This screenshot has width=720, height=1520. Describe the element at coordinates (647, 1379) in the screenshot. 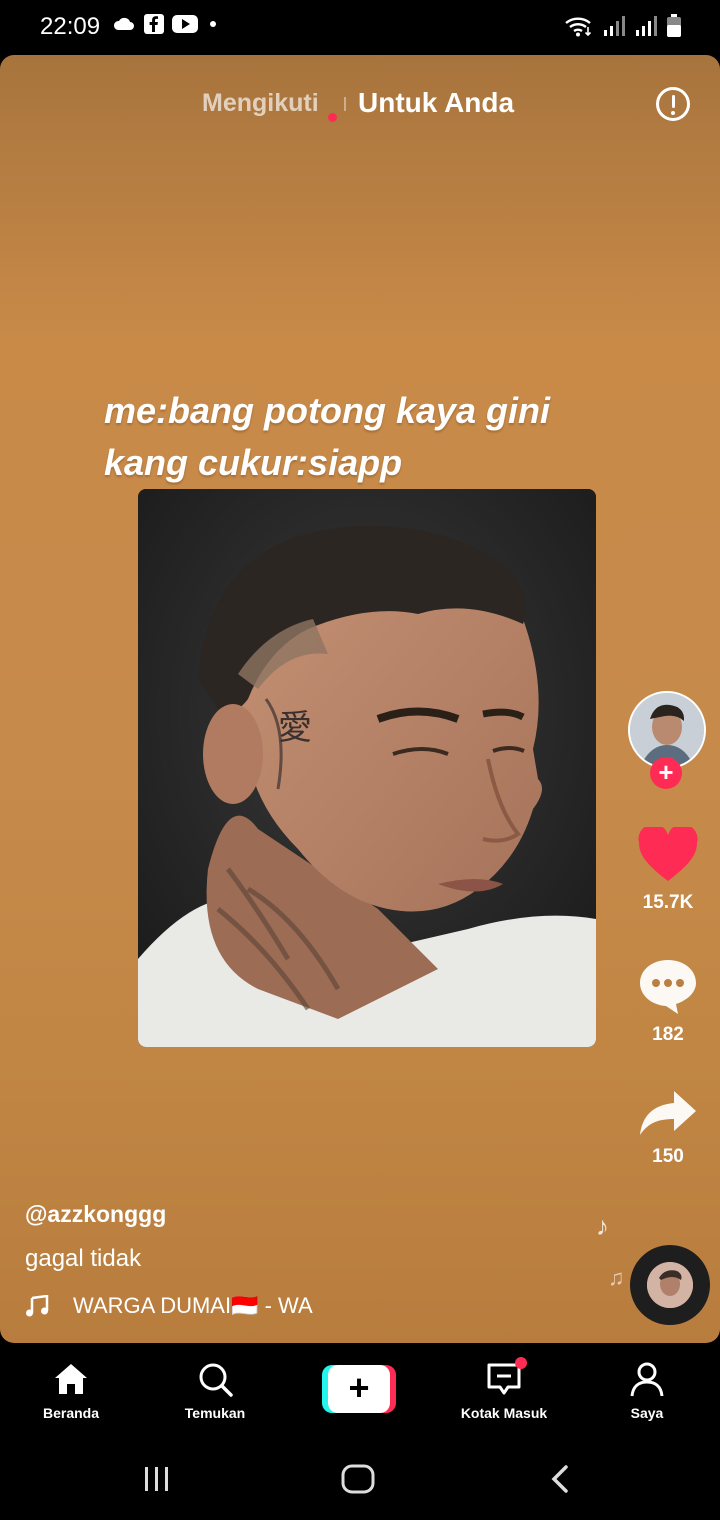

I see `profile-icon` at that location.